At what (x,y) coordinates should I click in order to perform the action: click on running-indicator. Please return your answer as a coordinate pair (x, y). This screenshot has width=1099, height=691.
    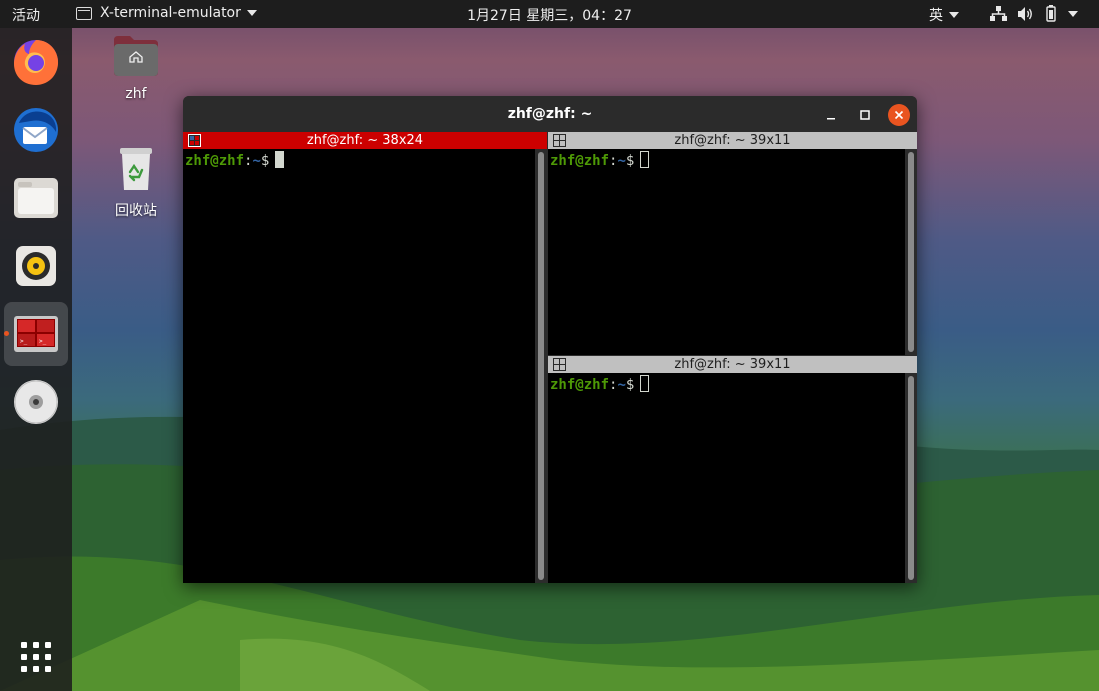
    Looking at the image, I should click on (6, 333).